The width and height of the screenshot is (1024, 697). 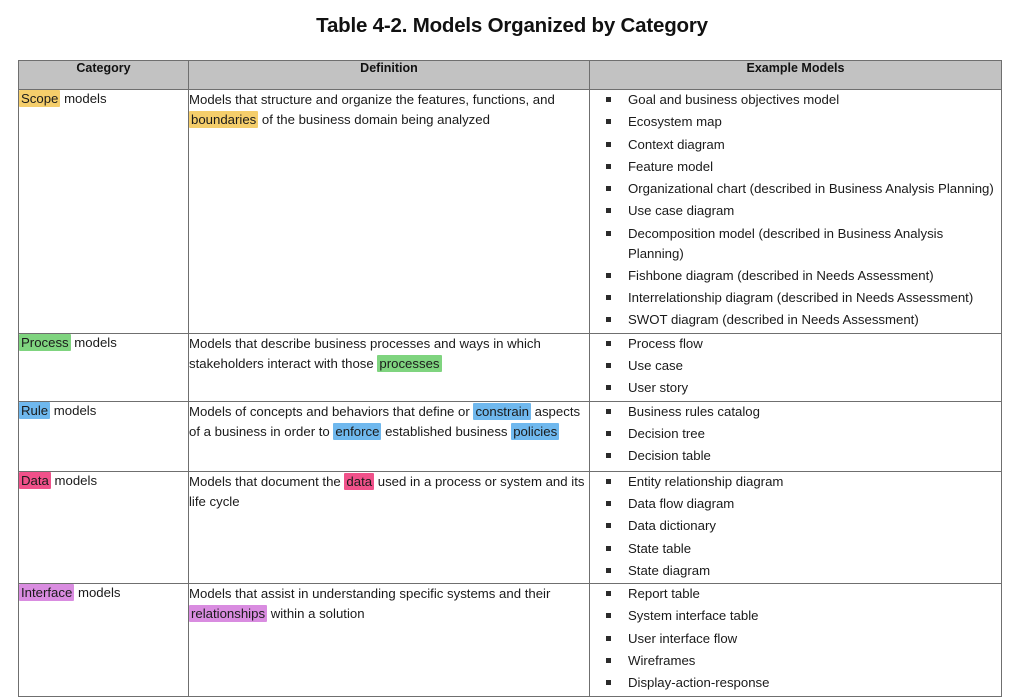 I want to click on definition-highlight: constrain, so click(x=502, y=411).